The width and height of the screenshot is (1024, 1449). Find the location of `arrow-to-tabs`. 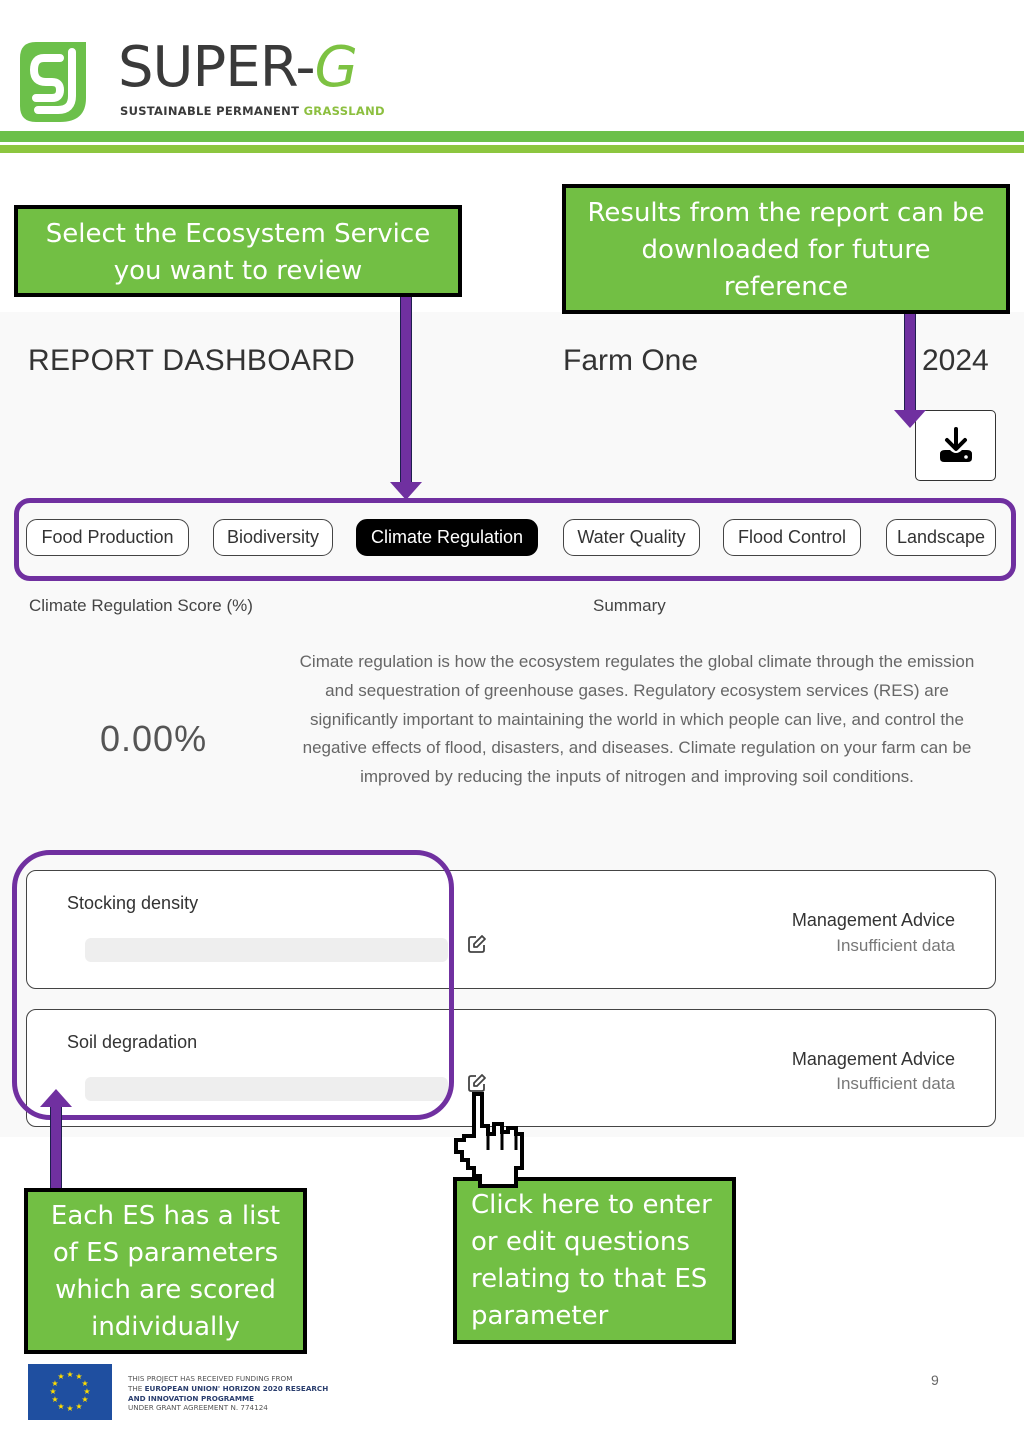

arrow-to-tabs is located at coordinates (406, 389).